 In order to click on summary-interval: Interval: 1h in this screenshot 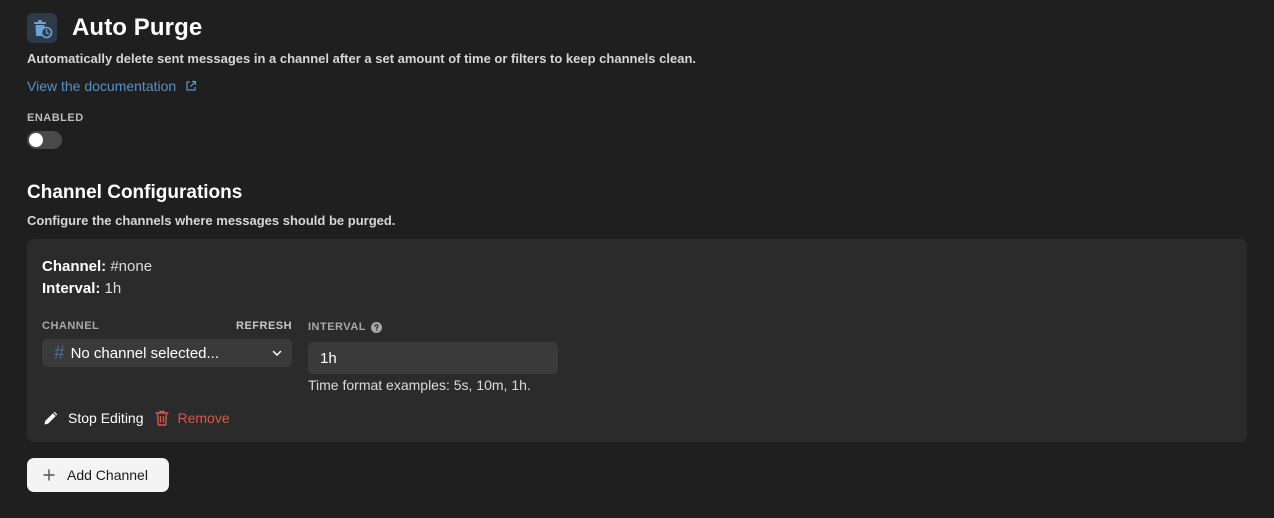, I will do `click(81, 288)`.